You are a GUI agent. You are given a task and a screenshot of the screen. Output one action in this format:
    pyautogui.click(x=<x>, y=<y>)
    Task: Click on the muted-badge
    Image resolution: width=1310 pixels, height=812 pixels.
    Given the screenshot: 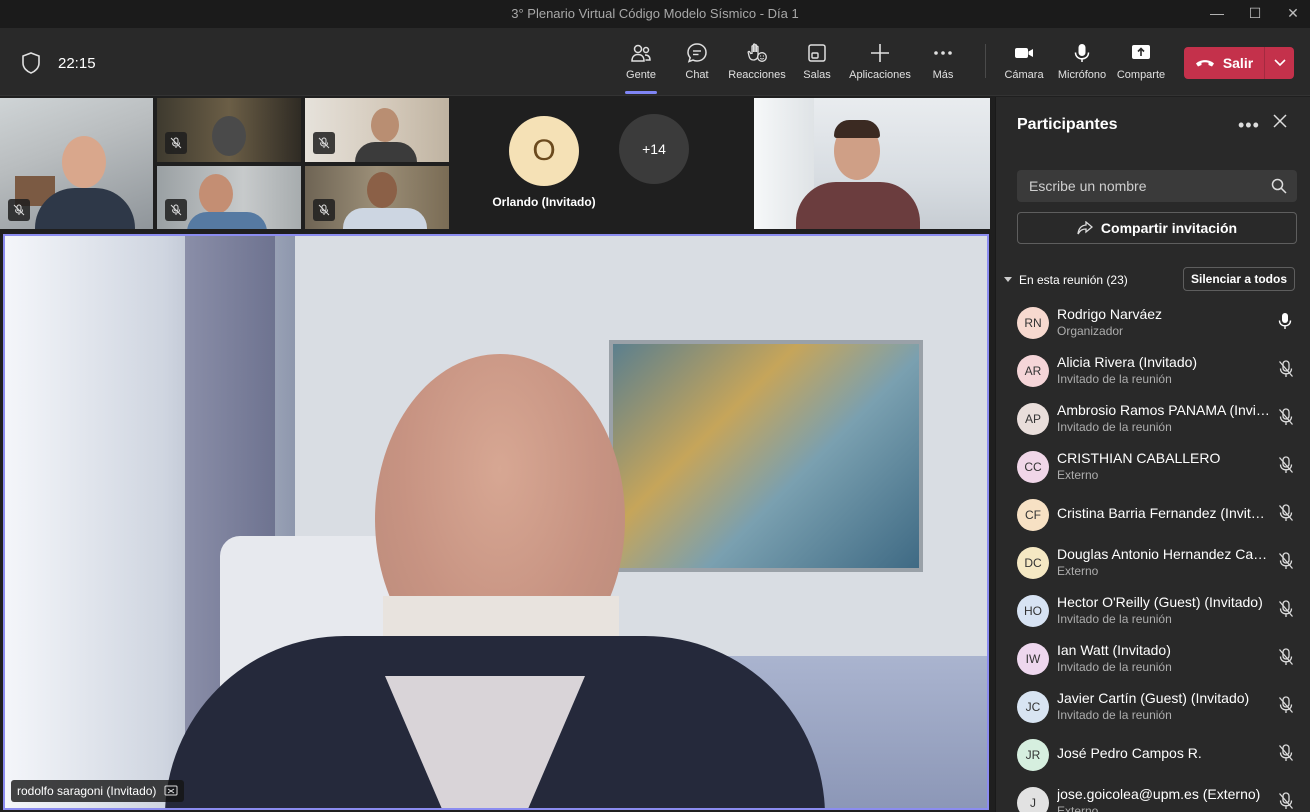 What is the action you would take?
    pyautogui.click(x=176, y=210)
    